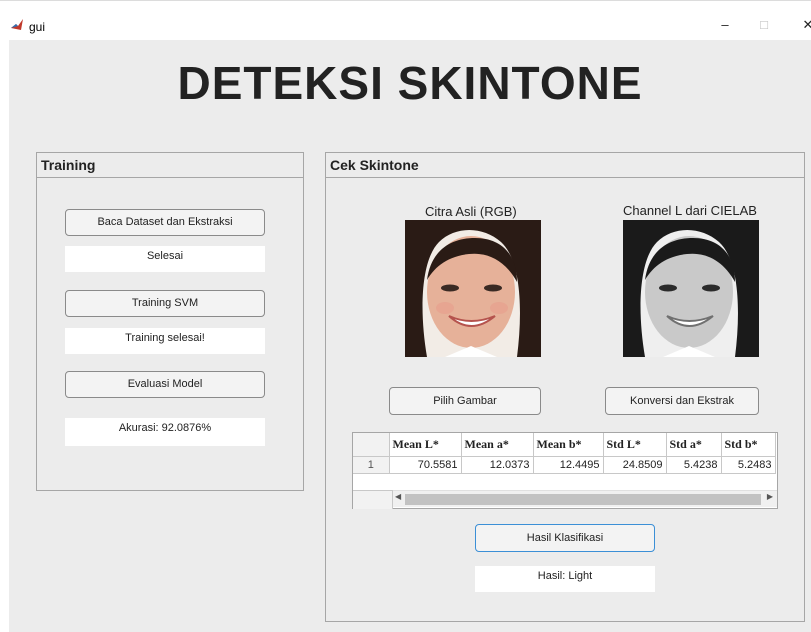 The height and width of the screenshot is (632, 811). Describe the element at coordinates (497, 445) in the screenshot. I see `column-header: Mean a*` at that location.